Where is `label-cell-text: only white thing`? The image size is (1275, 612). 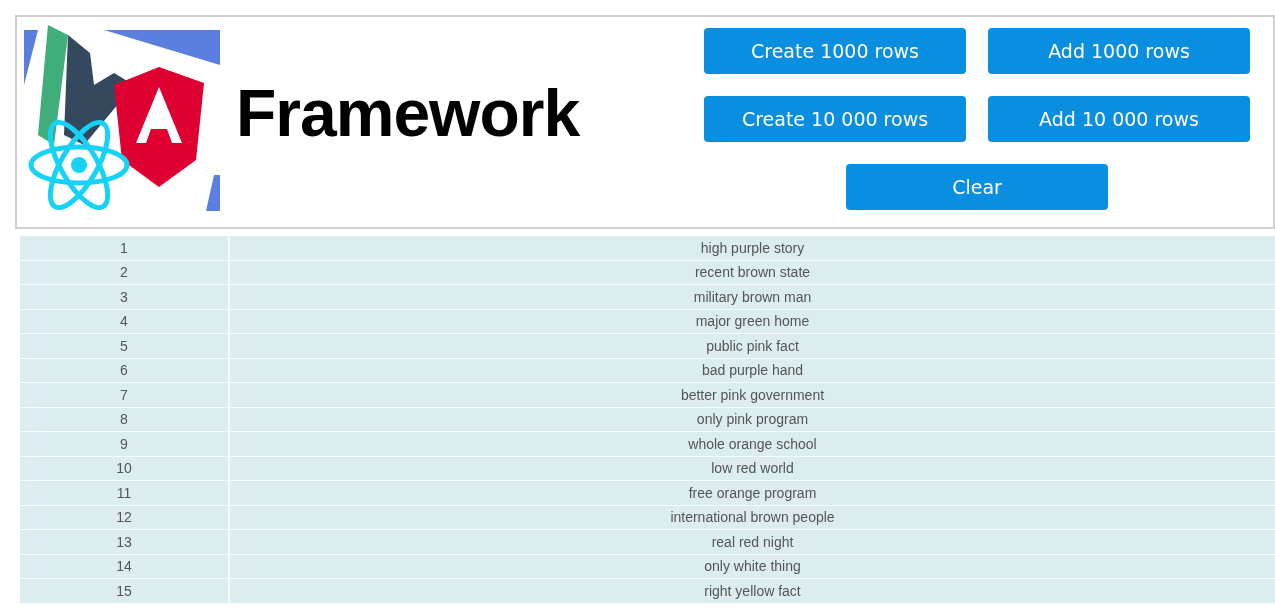
label-cell-text: only white thing is located at coordinates (752, 567).